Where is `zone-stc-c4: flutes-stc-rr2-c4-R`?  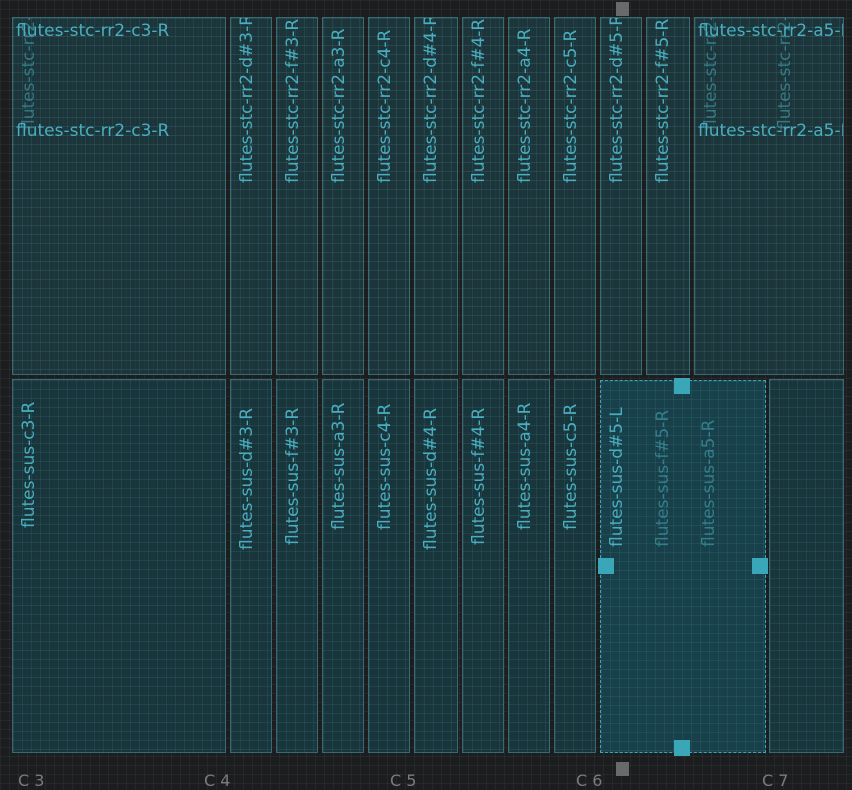
zone-stc-c4: flutes-stc-rr2-c4-R is located at coordinates (389, 196).